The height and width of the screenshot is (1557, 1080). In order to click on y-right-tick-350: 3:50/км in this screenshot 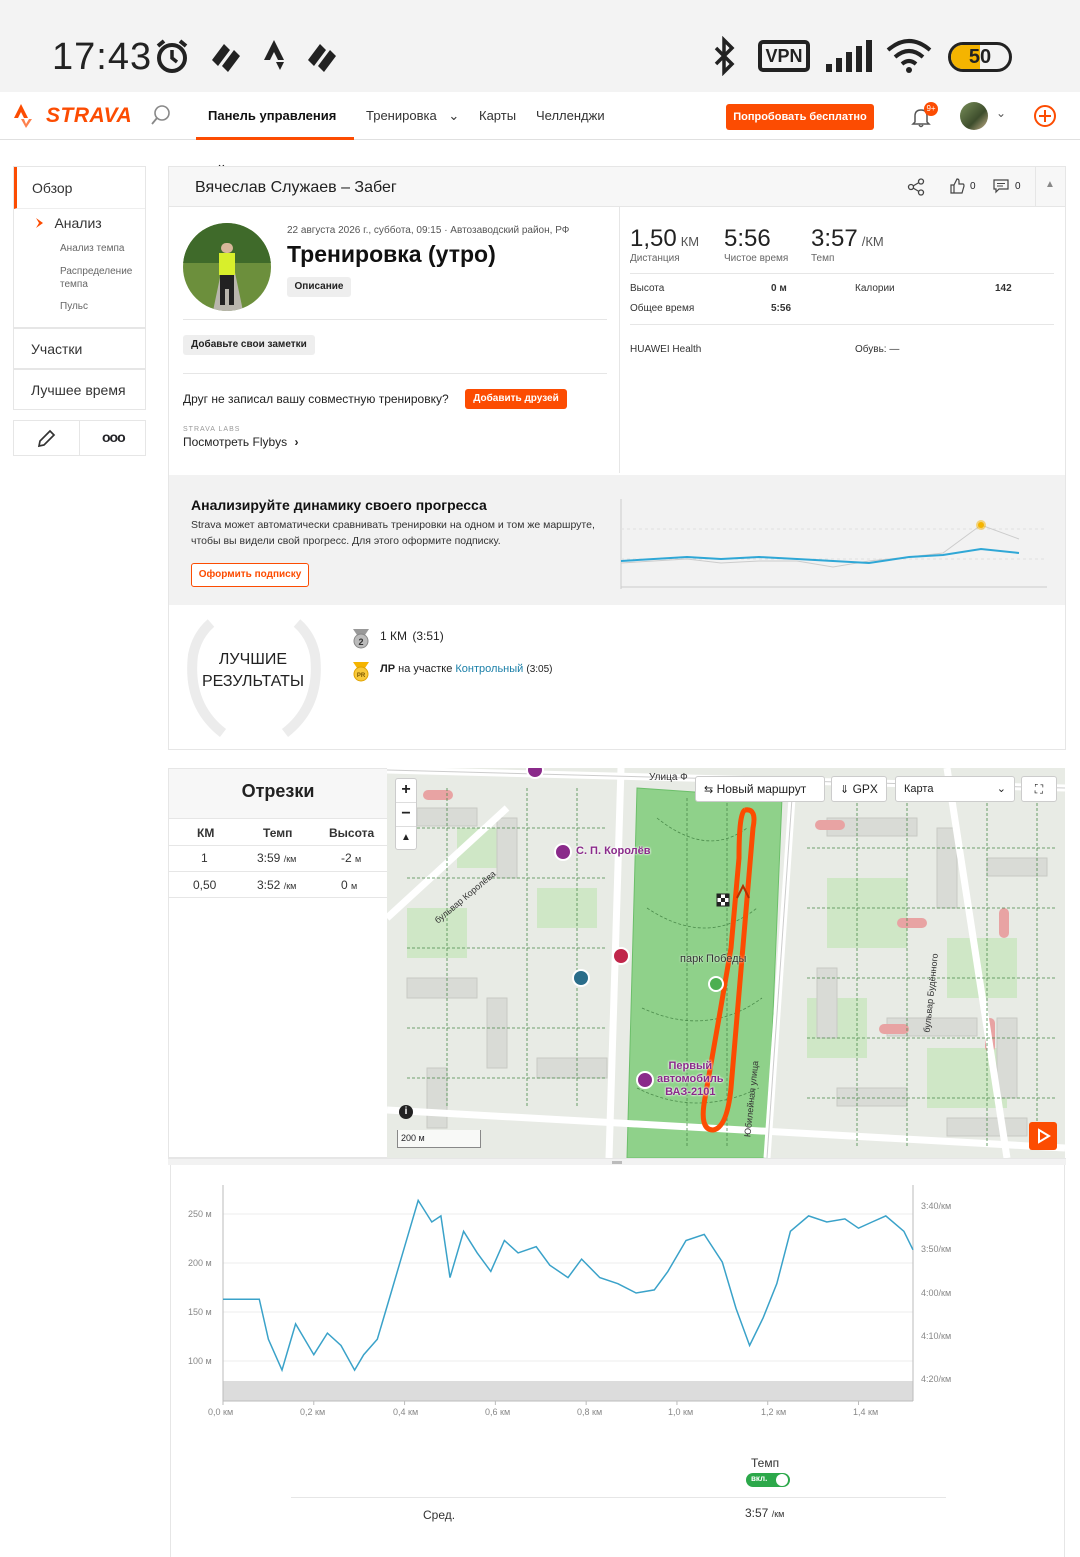, I will do `click(936, 1249)`.